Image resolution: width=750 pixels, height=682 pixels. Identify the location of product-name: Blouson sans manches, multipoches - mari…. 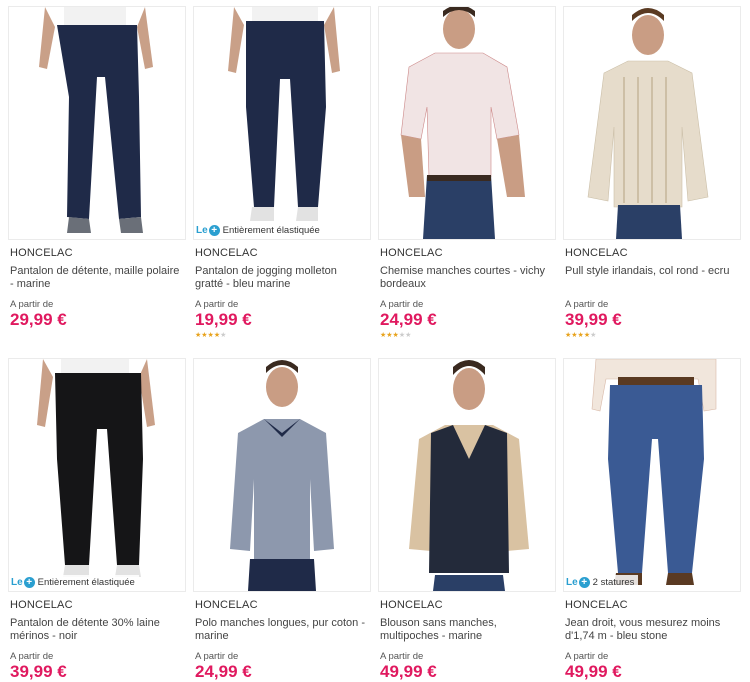
(466, 630).